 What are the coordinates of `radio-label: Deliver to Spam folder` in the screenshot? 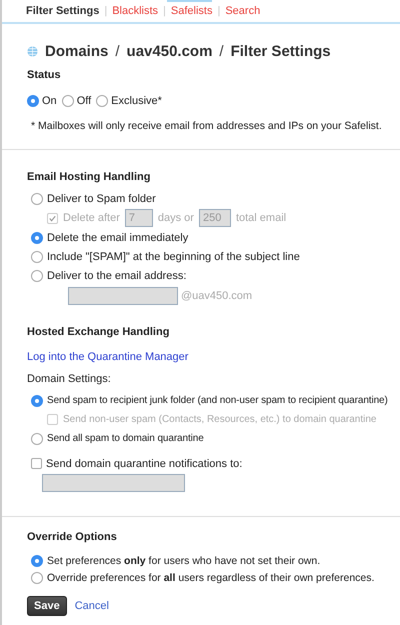 It's located at (101, 198).